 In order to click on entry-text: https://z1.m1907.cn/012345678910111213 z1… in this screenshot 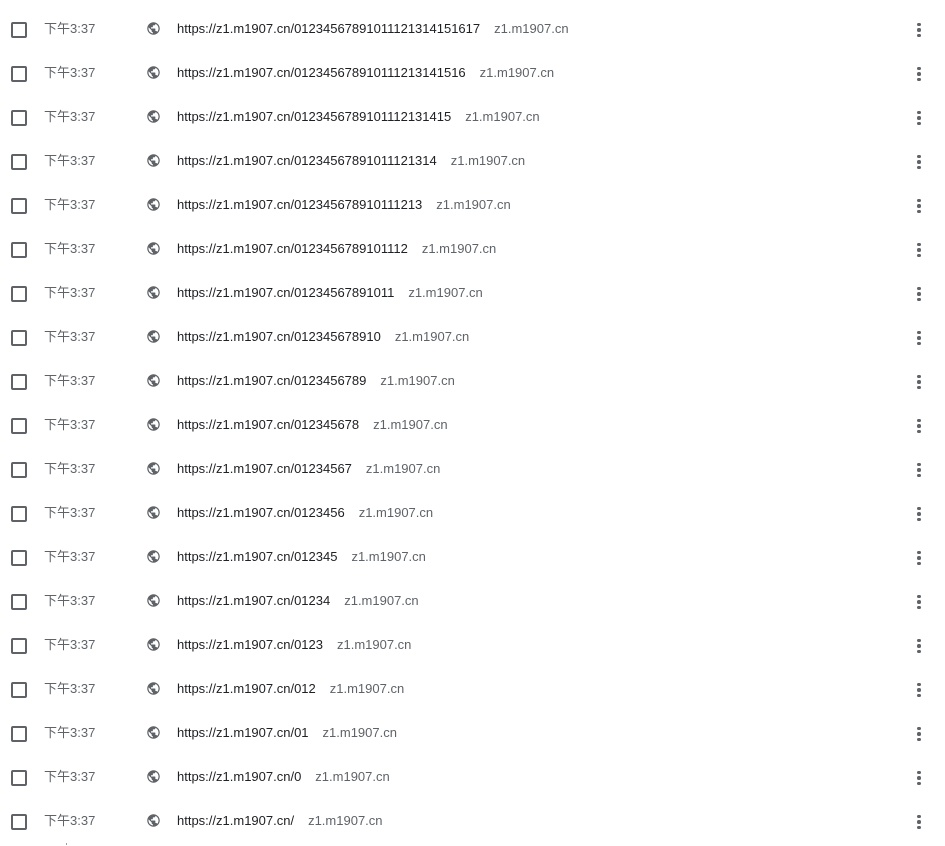, I will do `click(344, 205)`.